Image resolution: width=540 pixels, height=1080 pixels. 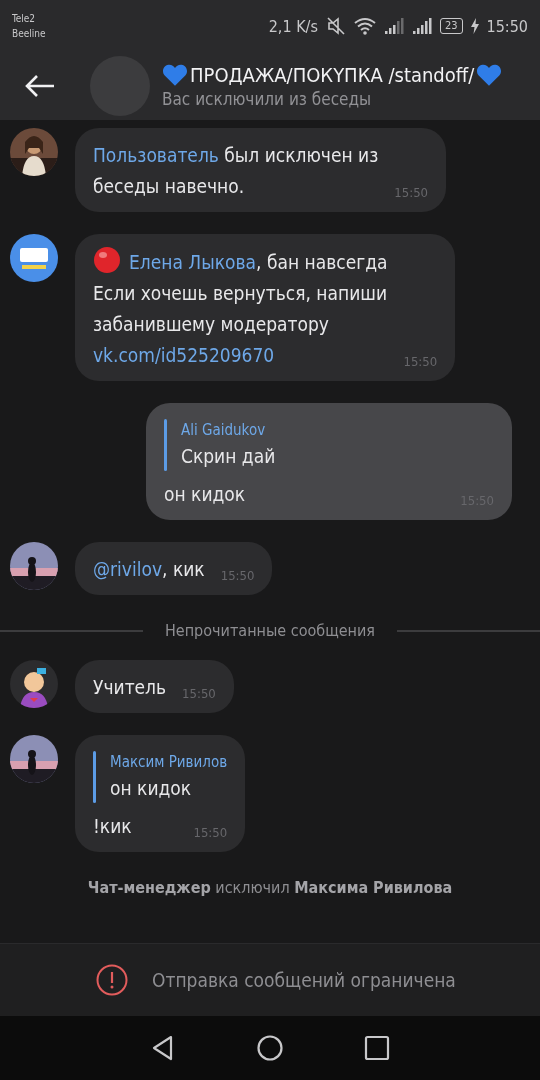 What do you see at coordinates (228, 456) in the screenshot?
I see `reply-text: Скрин дай` at bounding box center [228, 456].